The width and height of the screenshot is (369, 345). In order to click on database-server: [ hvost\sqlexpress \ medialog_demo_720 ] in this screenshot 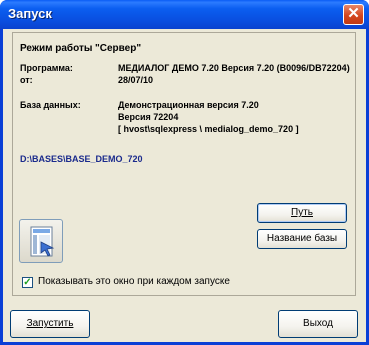, I will do `click(208, 129)`.